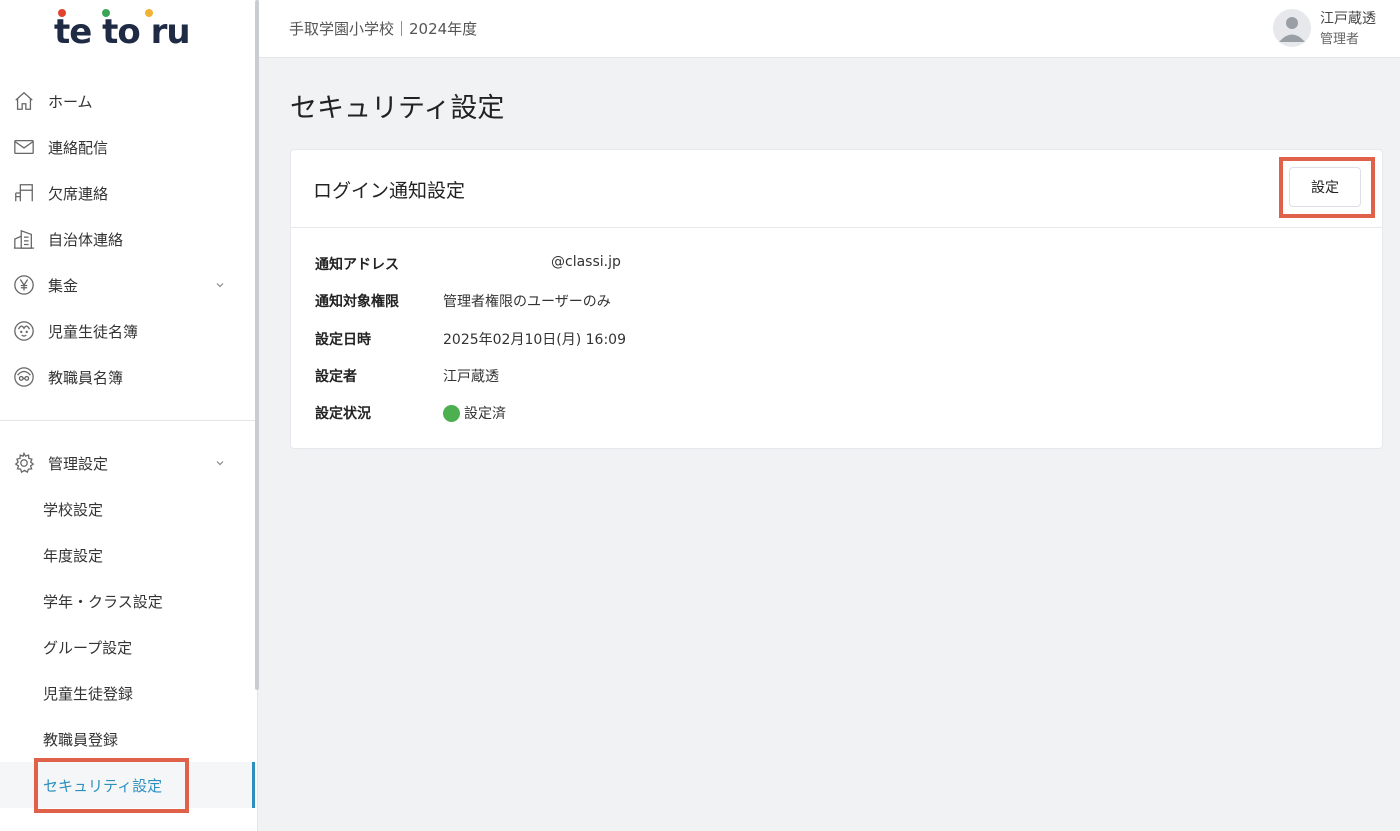  Describe the element at coordinates (78, 147) in the screenshot. I see `sidebar-item-label: 連絡配信` at that location.